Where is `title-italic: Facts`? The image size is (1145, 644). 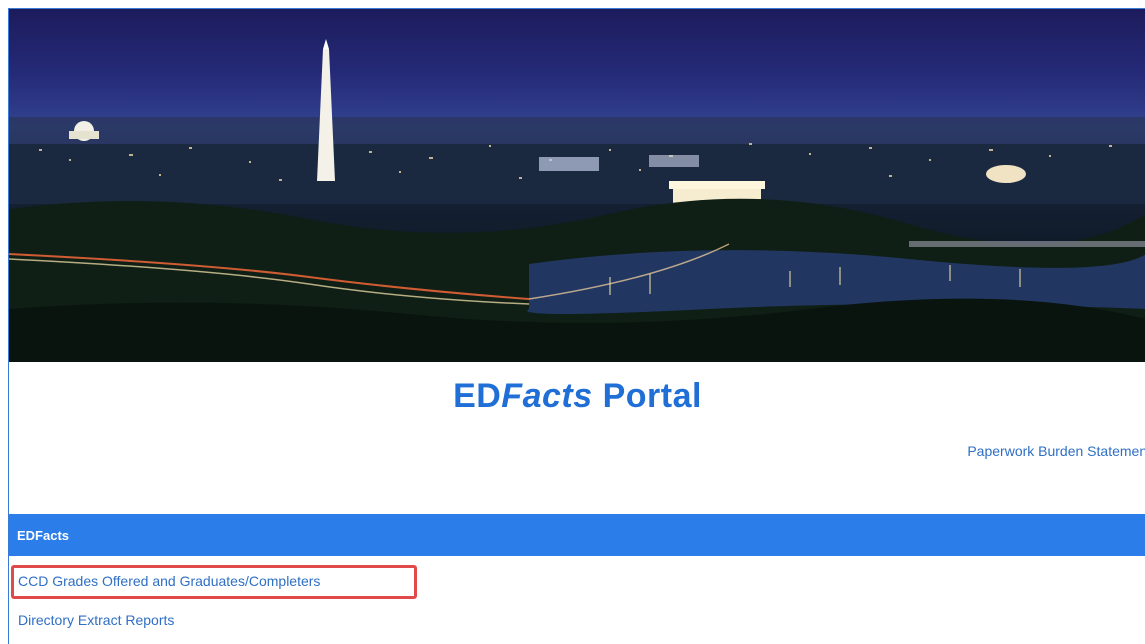
title-italic: Facts is located at coordinates (547, 396).